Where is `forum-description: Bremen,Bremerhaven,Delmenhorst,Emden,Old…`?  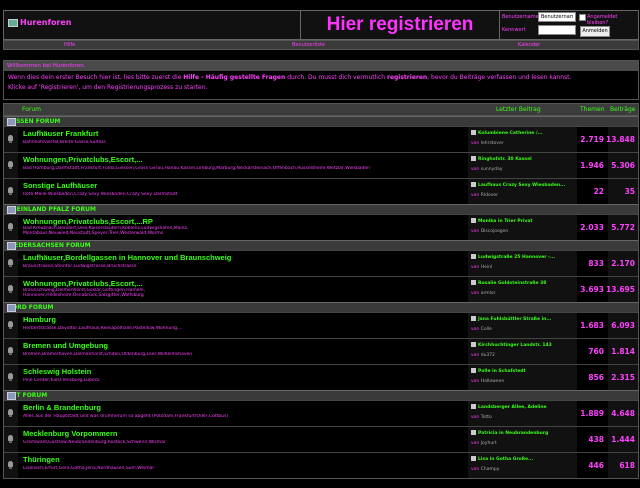
forum-description: Bremen,Bremerhaven,Delmenhorst,Emden,Old… is located at coordinates (245, 354).